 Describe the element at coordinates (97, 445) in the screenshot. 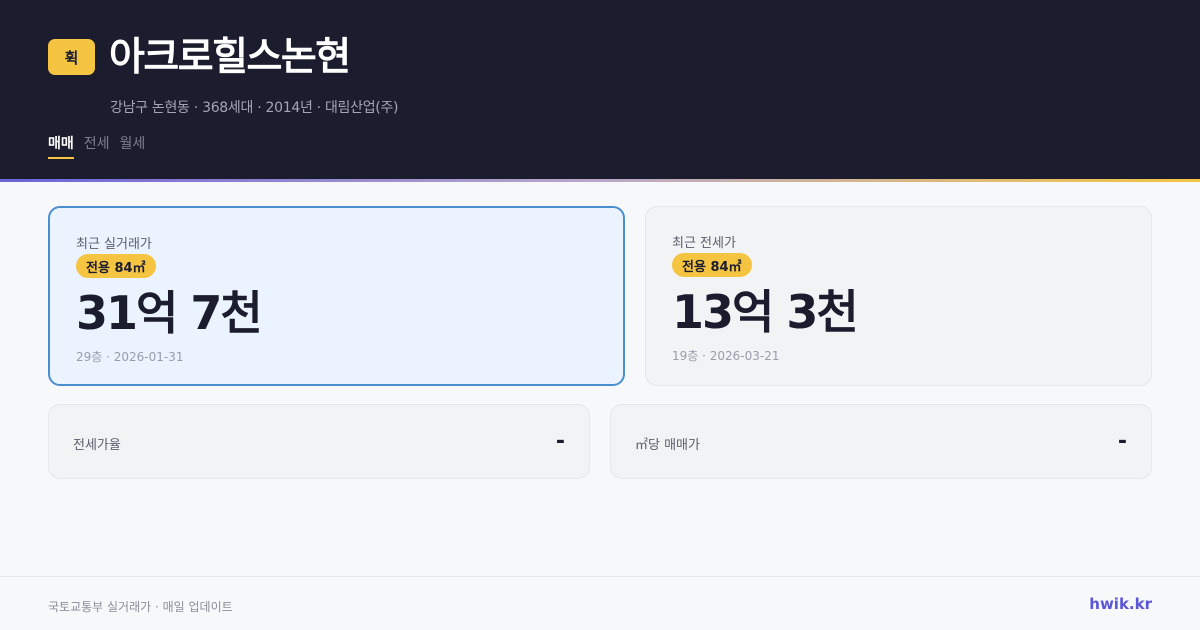

I see `stat-label: 전세가율` at that location.